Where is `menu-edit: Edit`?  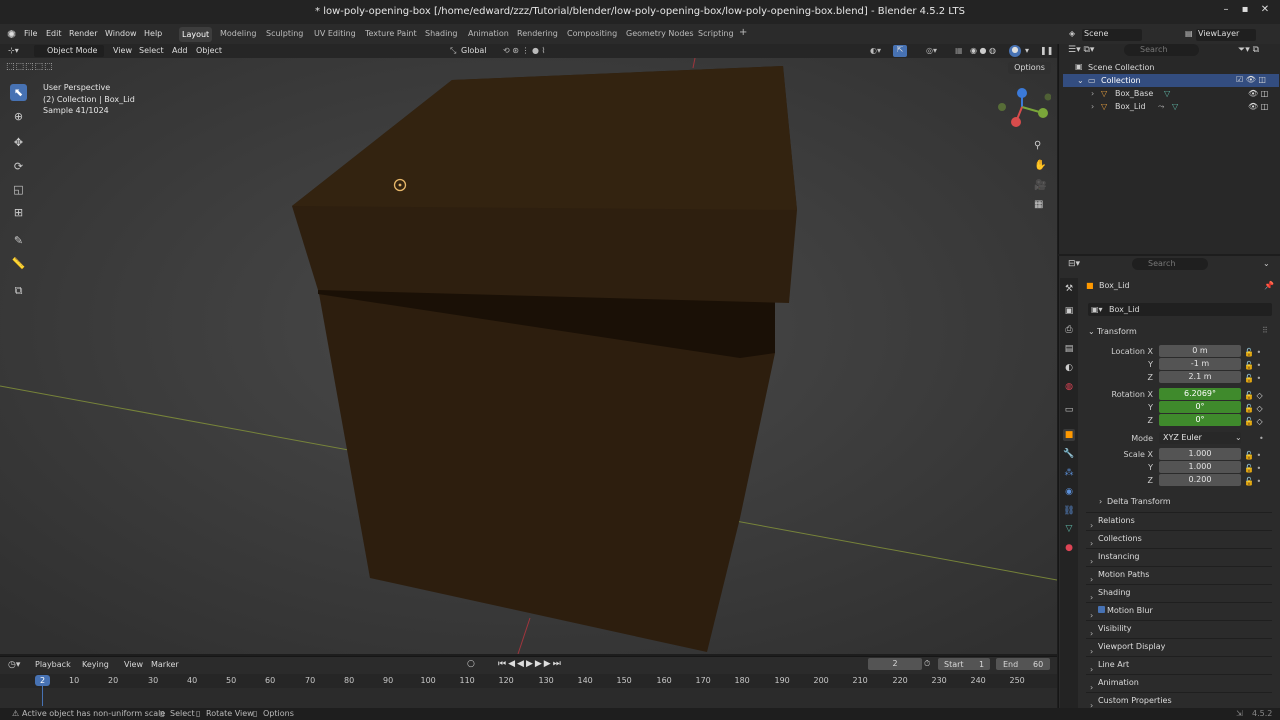
menu-edit: Edit is located at coordinates (54, 33).